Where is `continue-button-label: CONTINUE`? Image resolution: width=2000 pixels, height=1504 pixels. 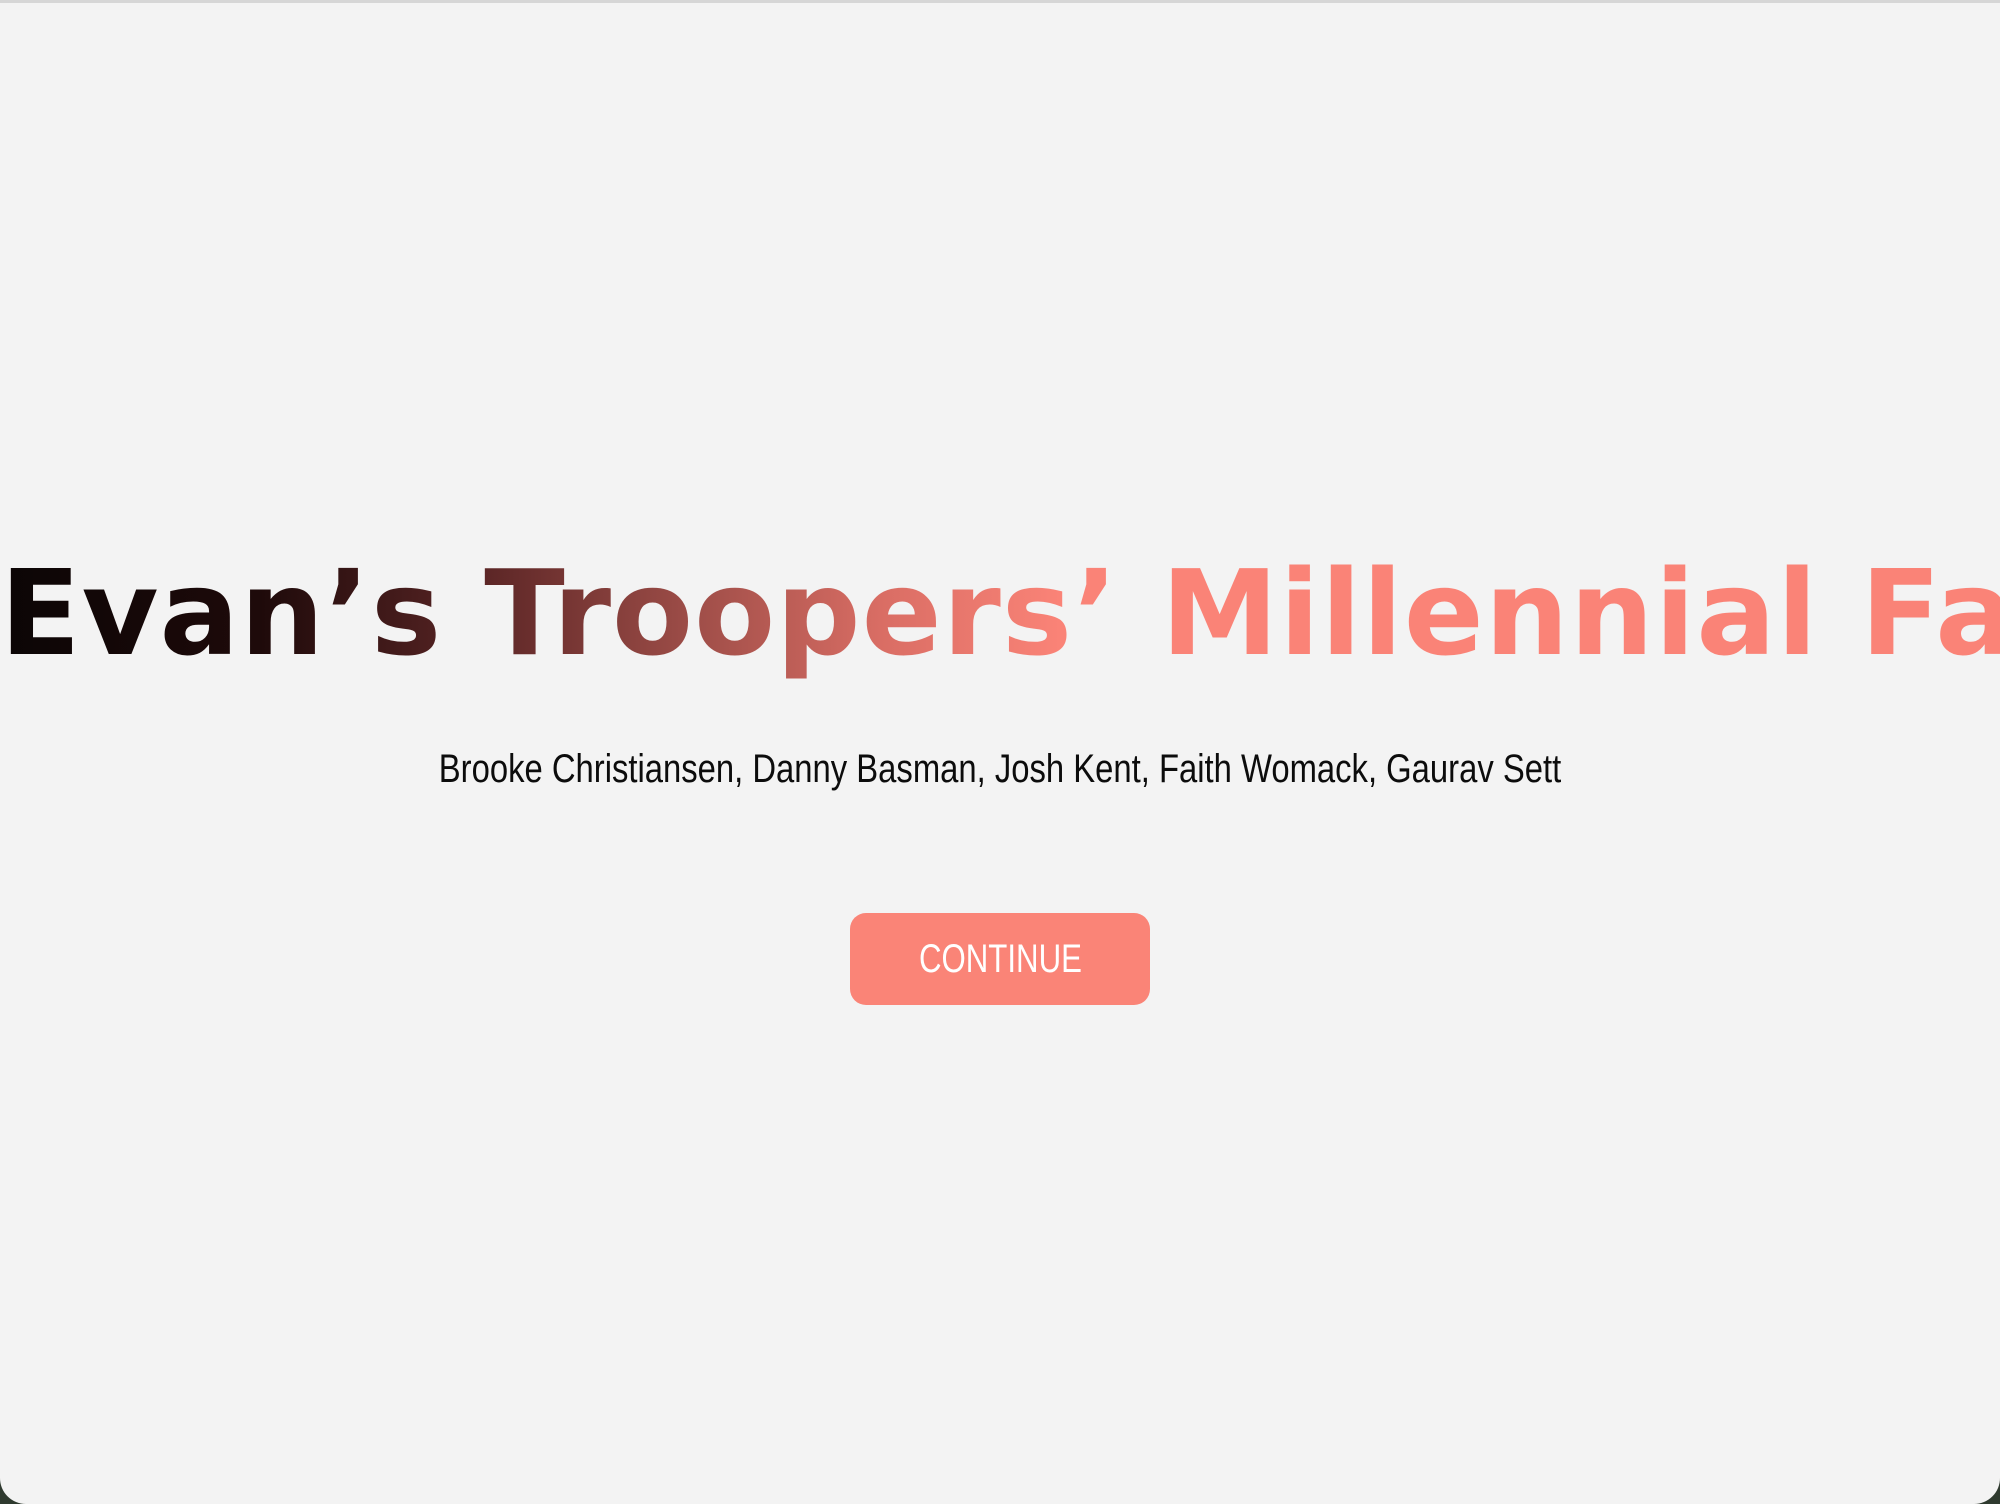 continue-button-label: CONTINUE is located at coordinates (1000, 958).